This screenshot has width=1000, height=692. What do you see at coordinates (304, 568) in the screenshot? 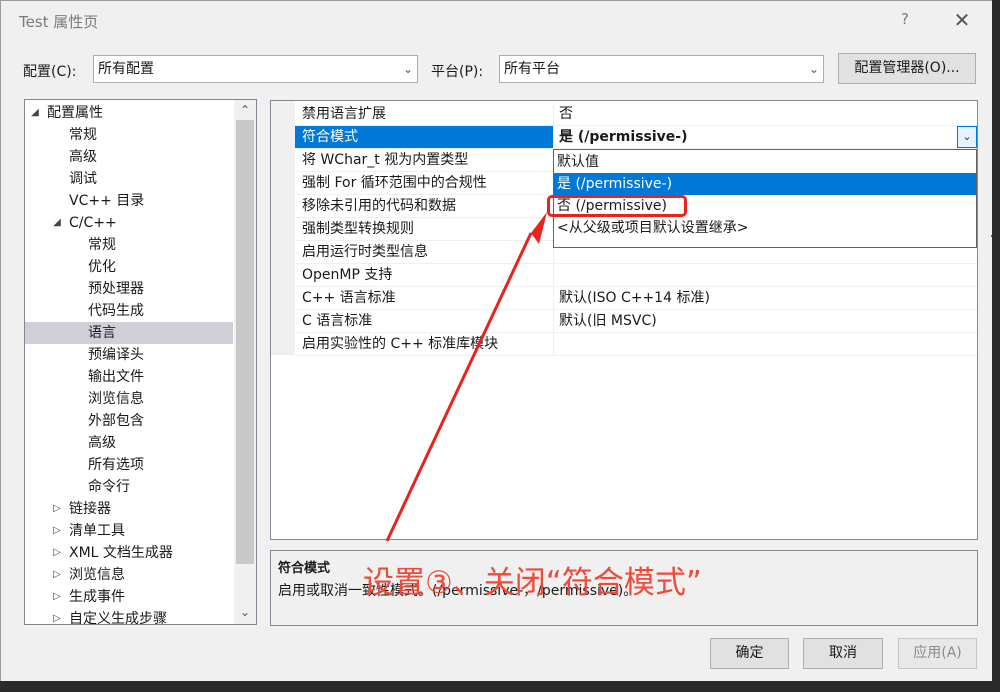
I see `description-title: 符合模式` at bounding box center [304, 568].